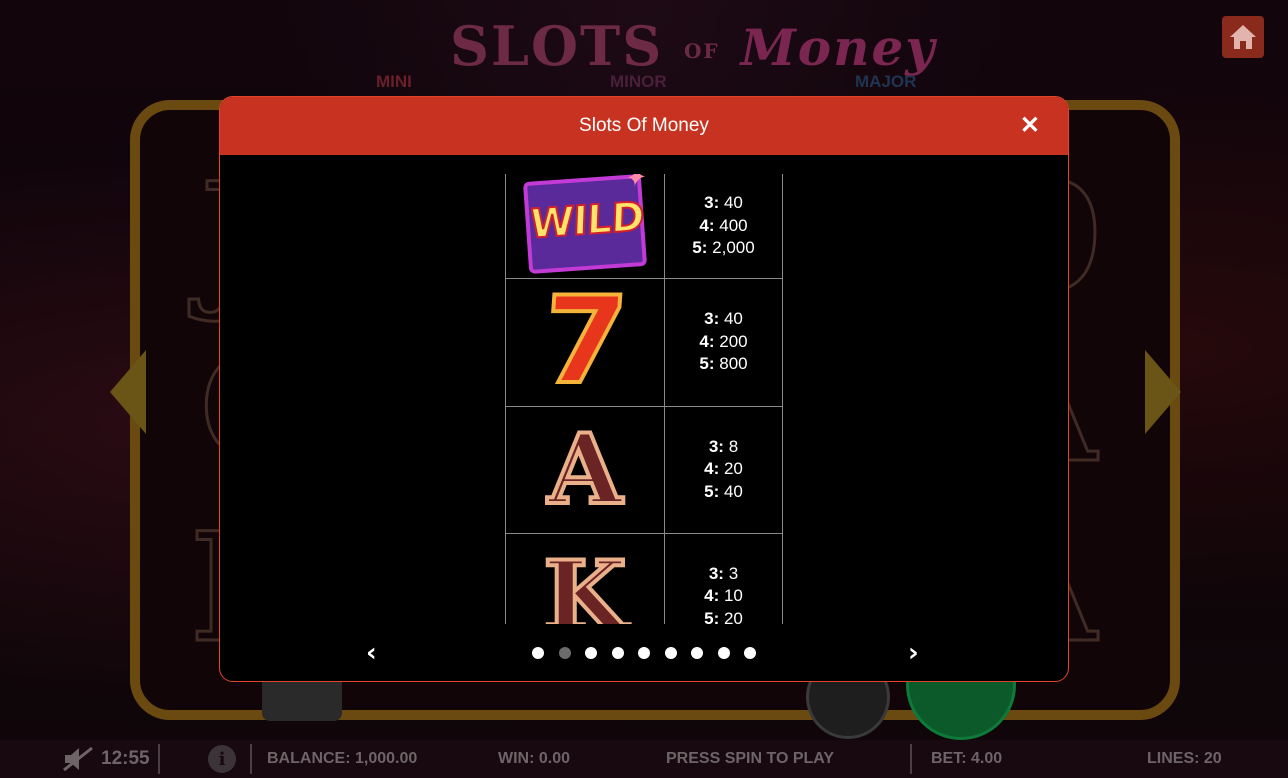 The height and width of the screenshot is (778, 1288). I want to click on modal-title: Slots Of Money, so click(644, 125).